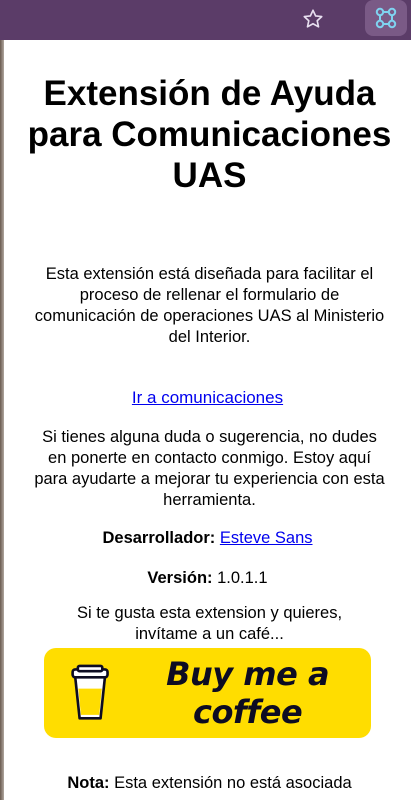 Image resolution: width=411 pixels, height=800 pixels. What do you see at coordinates (90, 692) in the screenshot?
I see `coffee-cup-icon` at bounding box center [90, 692].